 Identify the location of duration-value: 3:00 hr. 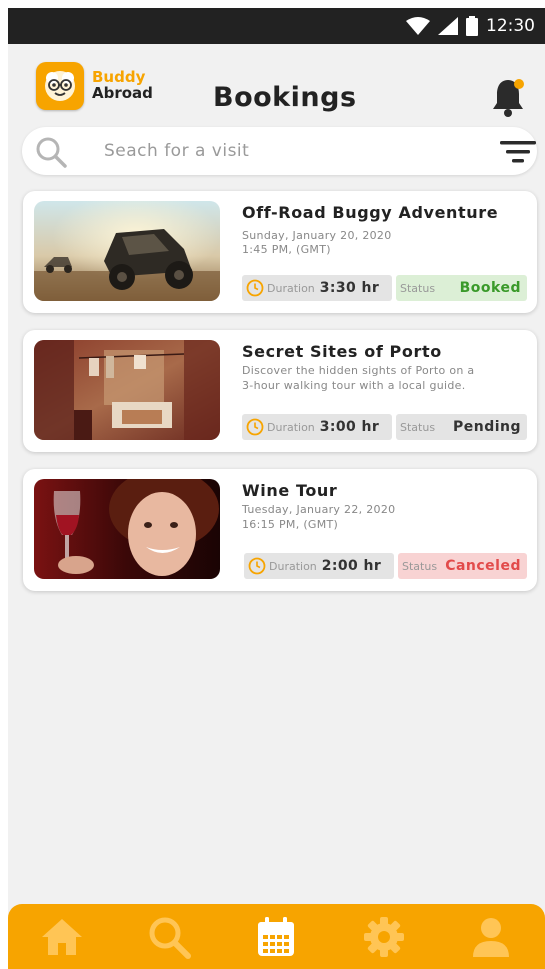
(349, 427).